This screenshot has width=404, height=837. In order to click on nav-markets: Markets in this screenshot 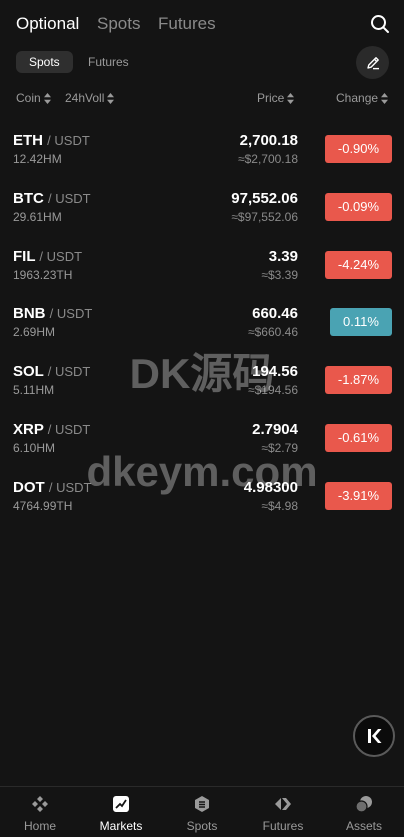, I will do `click(121, 812)`.